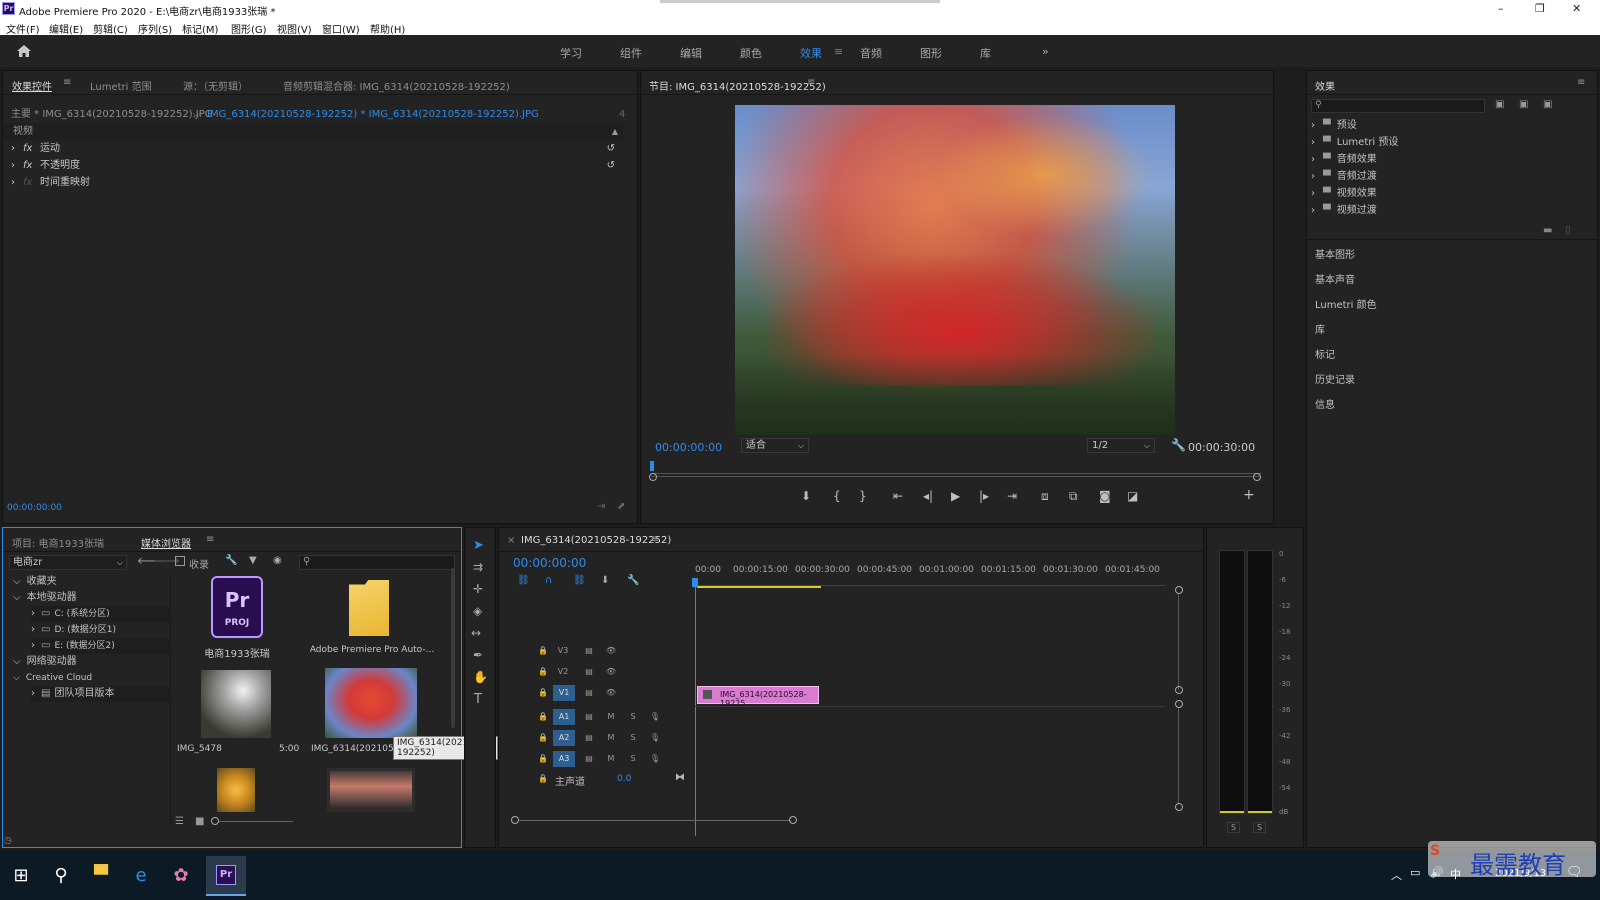 This screenshot has height=900, width=1600. Describe the element at coordinates (793, 820) in the screenshot. I see `hscroll-handle-right` at that location.